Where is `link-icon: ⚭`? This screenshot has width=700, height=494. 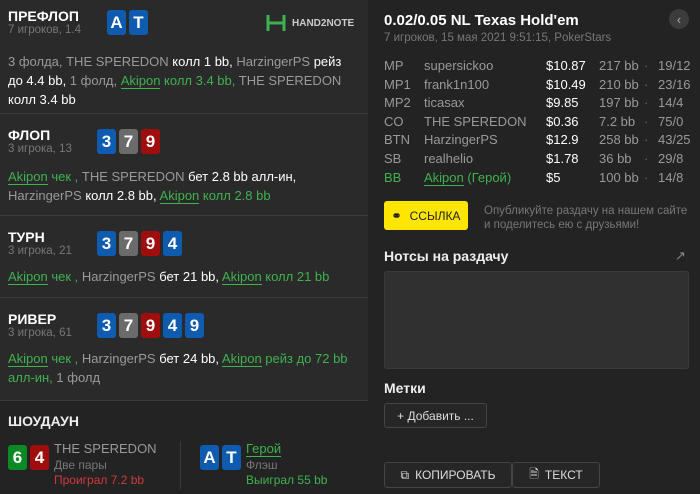 link-icon: ⚭ is located at coordinates (396, 215).